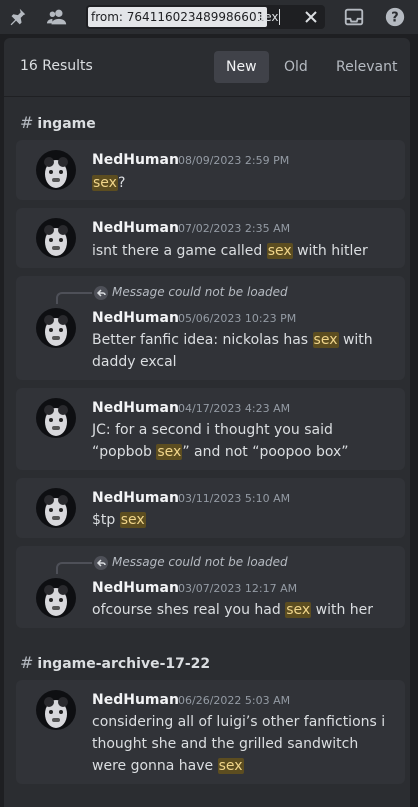 This screenshot has width=418, height=807. What do you see at coordinates (178, 17) in the screenshot?
I see `search-filter-token: from: 764116023489986601` at bounding box center [178, 17].